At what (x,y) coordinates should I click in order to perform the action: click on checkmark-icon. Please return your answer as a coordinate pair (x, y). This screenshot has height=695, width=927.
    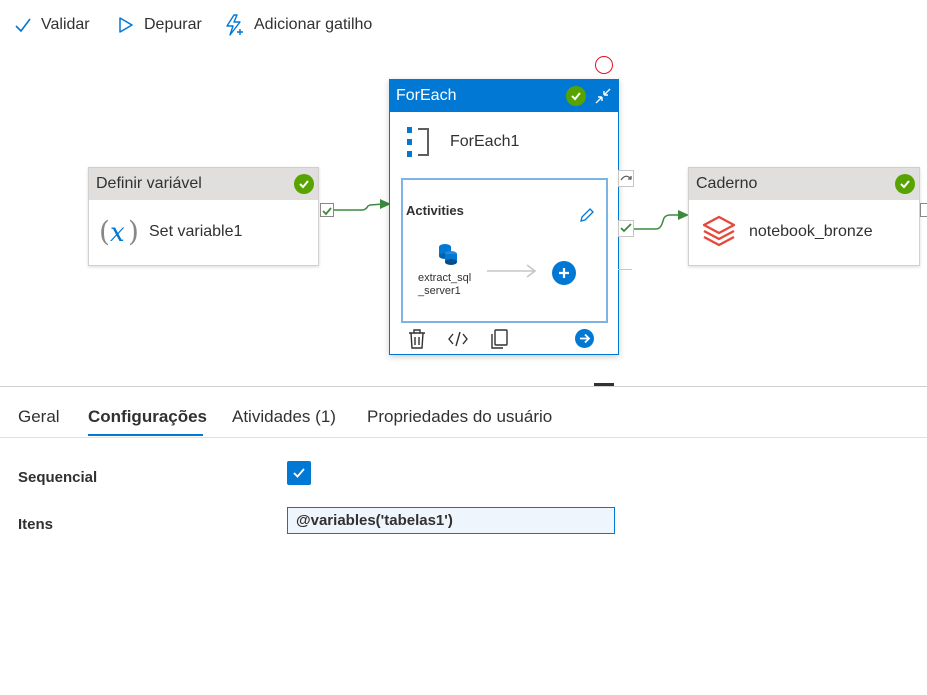
    Looking at the image, I should click on (299, 473).